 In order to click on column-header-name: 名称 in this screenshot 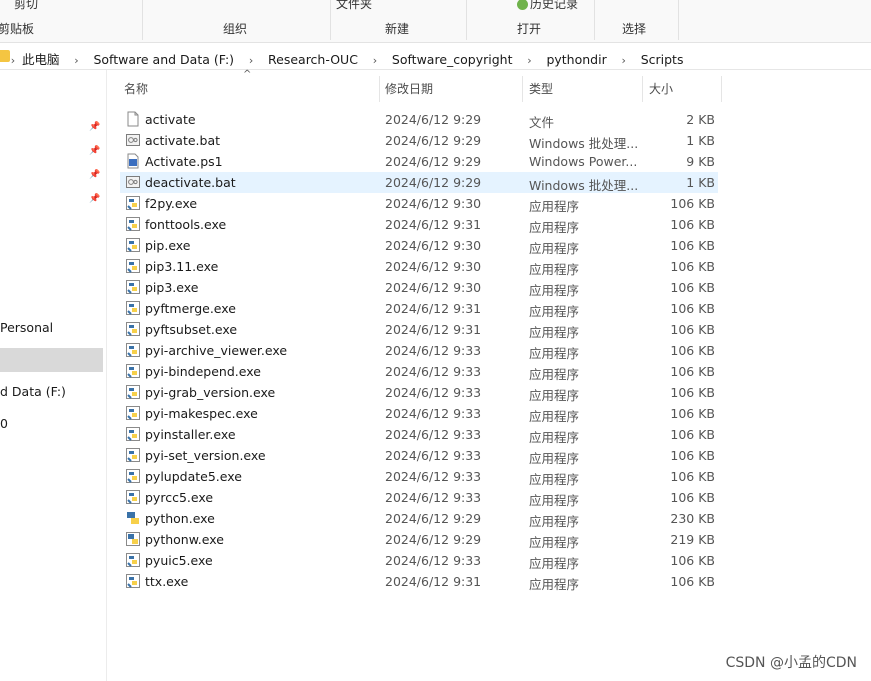, I will do `click(136, 91)`.